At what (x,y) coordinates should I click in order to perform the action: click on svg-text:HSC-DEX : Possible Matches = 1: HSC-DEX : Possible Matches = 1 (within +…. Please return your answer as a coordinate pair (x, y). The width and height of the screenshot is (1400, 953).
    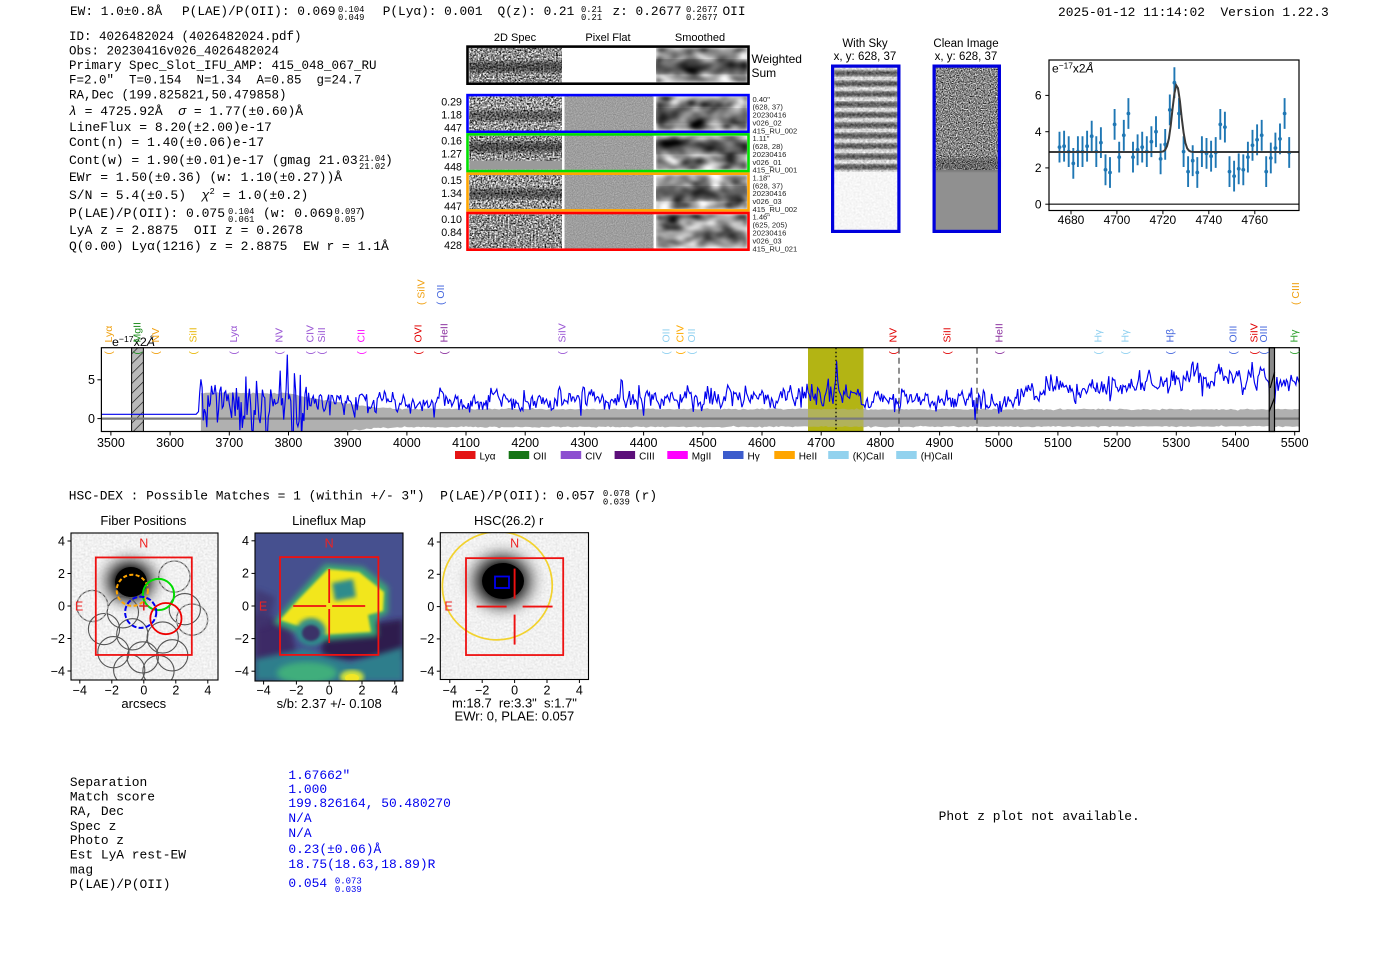
    Looking at the image, I should click on (332, 495).